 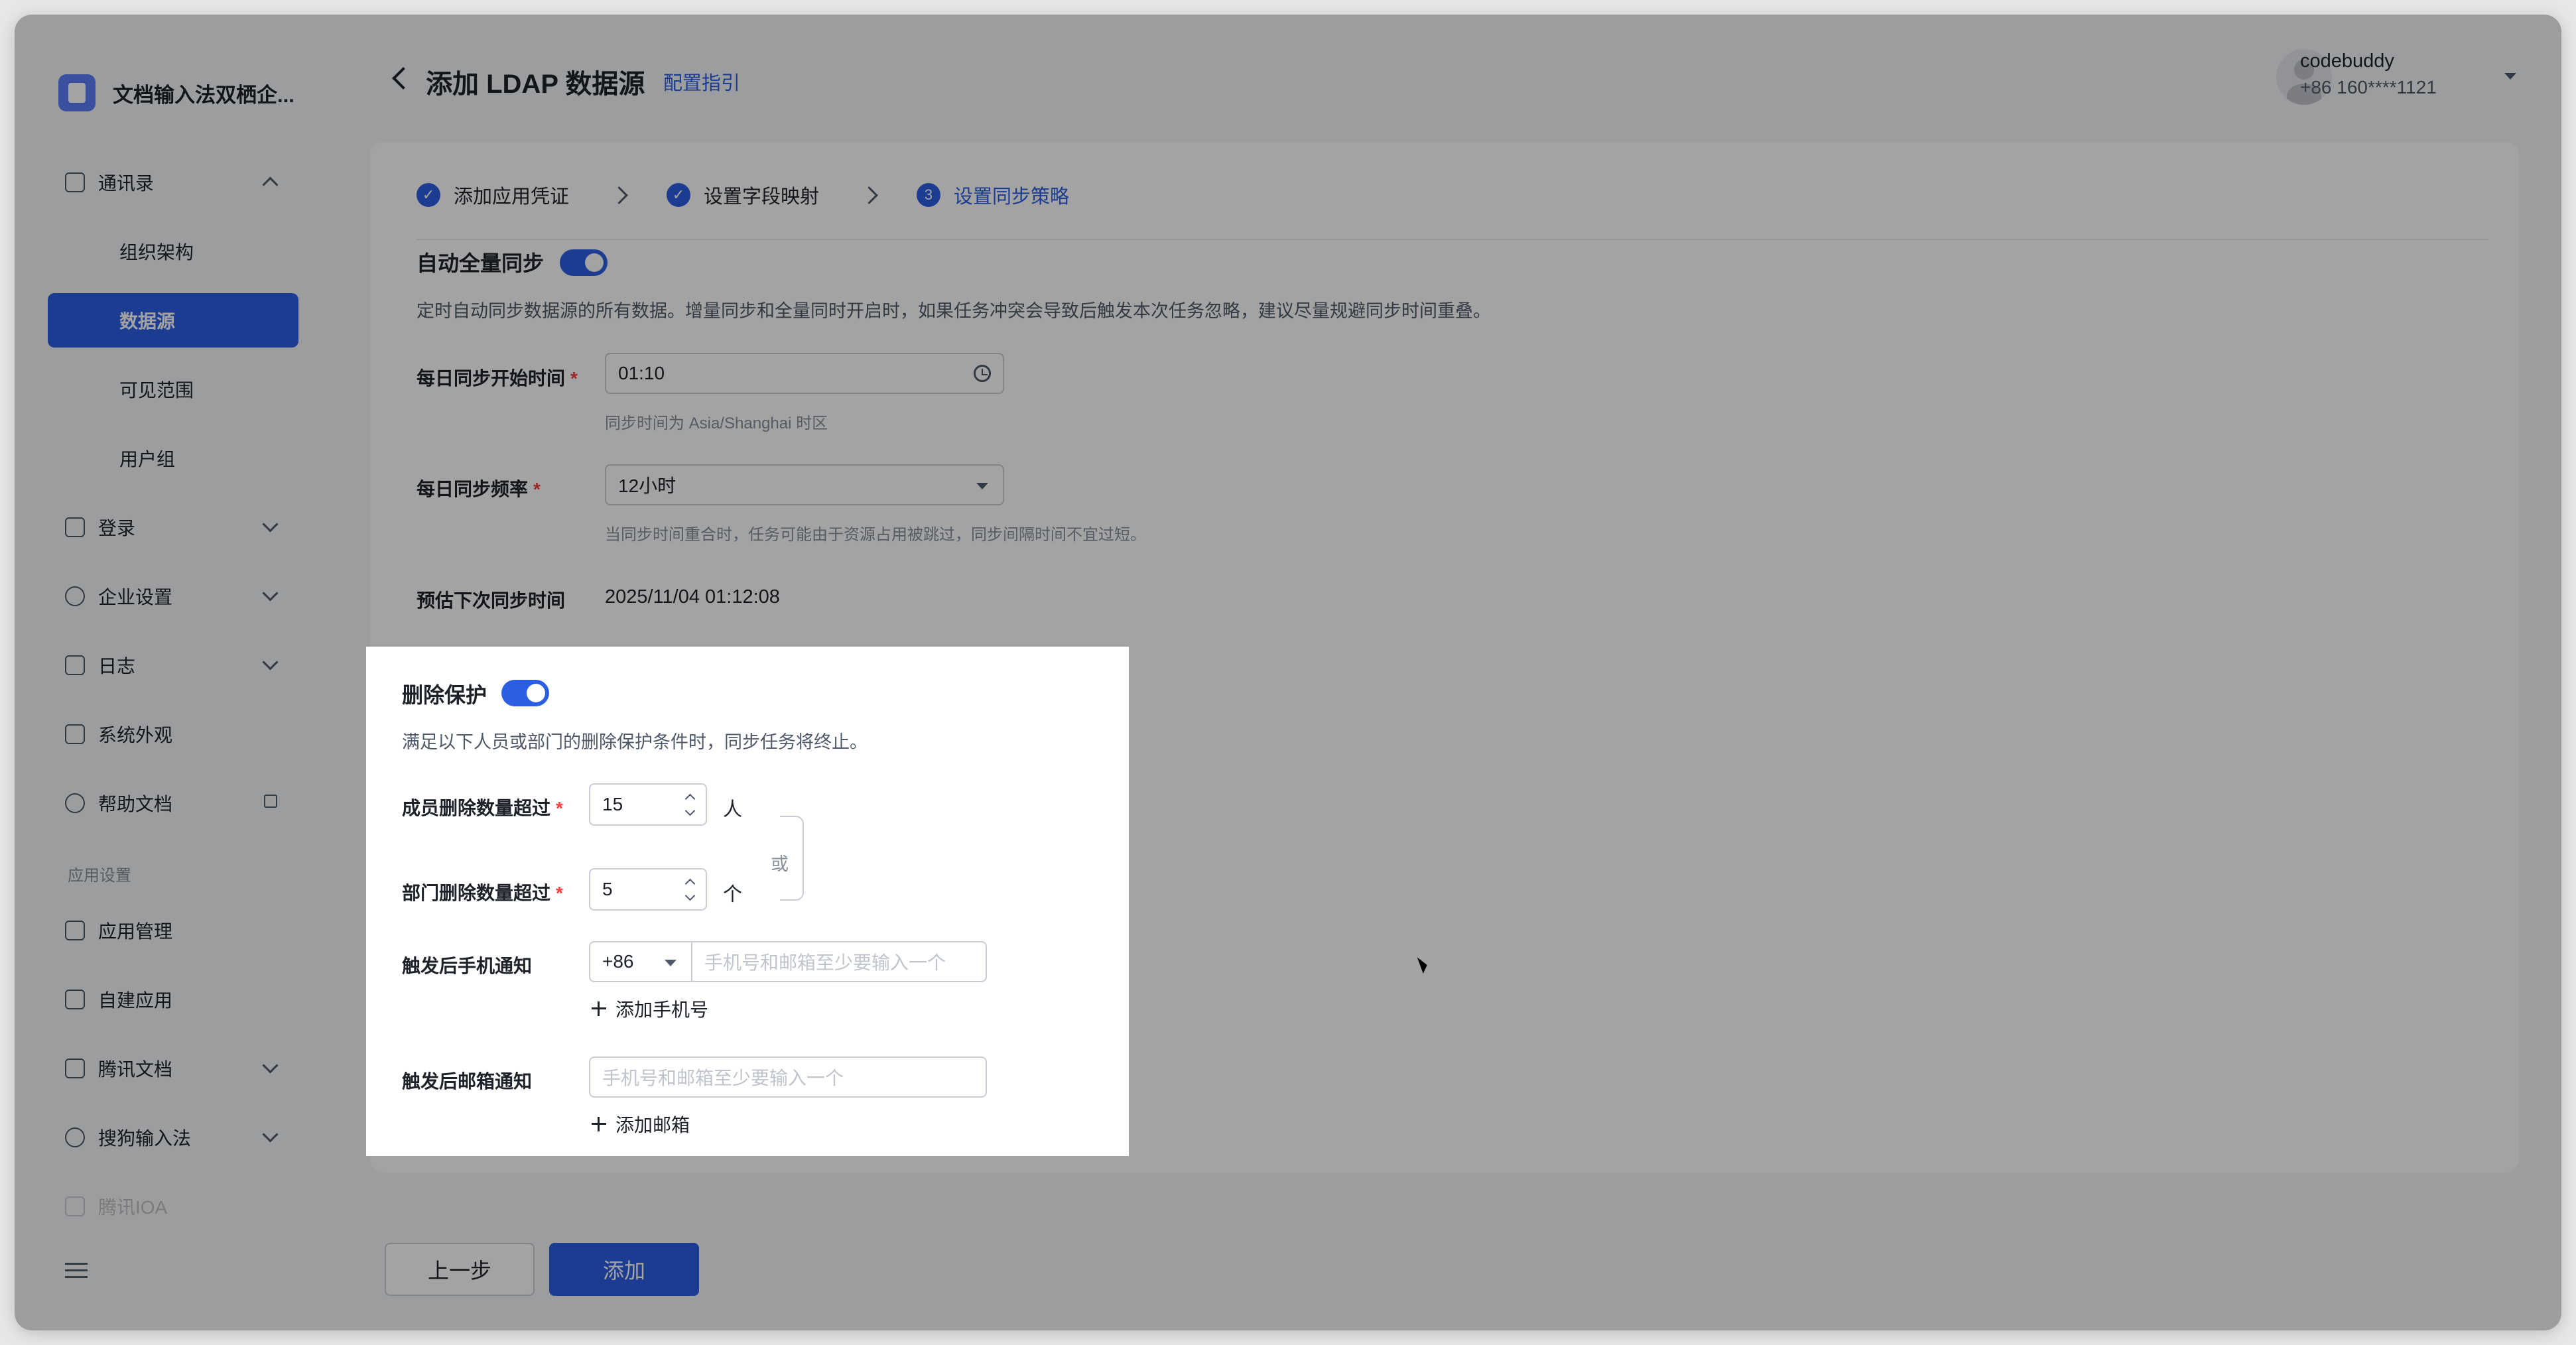 What do you see at coordinates (635, 742) in the screenshot?
I see `delete-protection-description: 满足以下人员或部门的删除保护条件时，同步任务将终止。` at bounding box center [635, 742].